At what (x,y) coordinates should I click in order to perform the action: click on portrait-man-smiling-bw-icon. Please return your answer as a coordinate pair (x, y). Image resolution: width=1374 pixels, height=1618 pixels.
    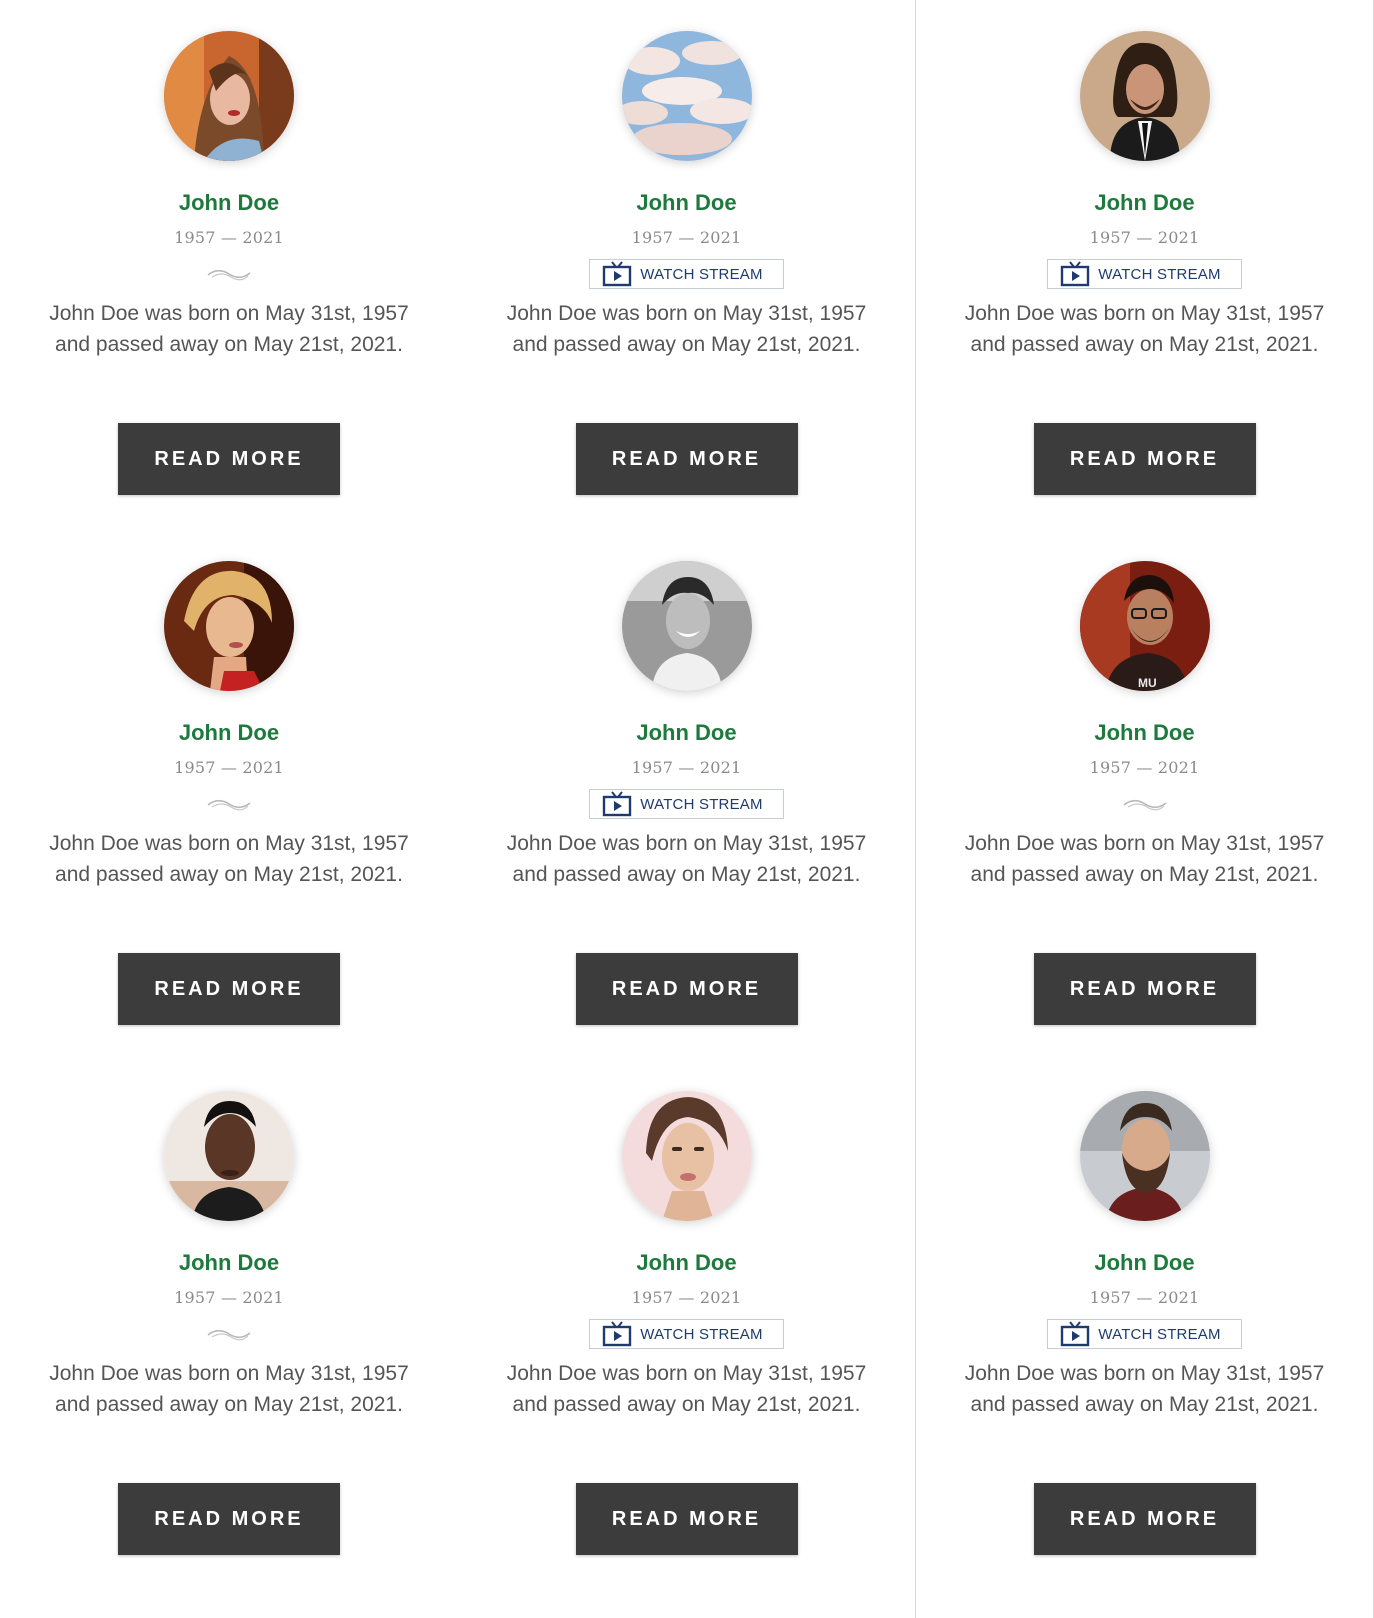
    Looking at the image, I should click on (686, 626).